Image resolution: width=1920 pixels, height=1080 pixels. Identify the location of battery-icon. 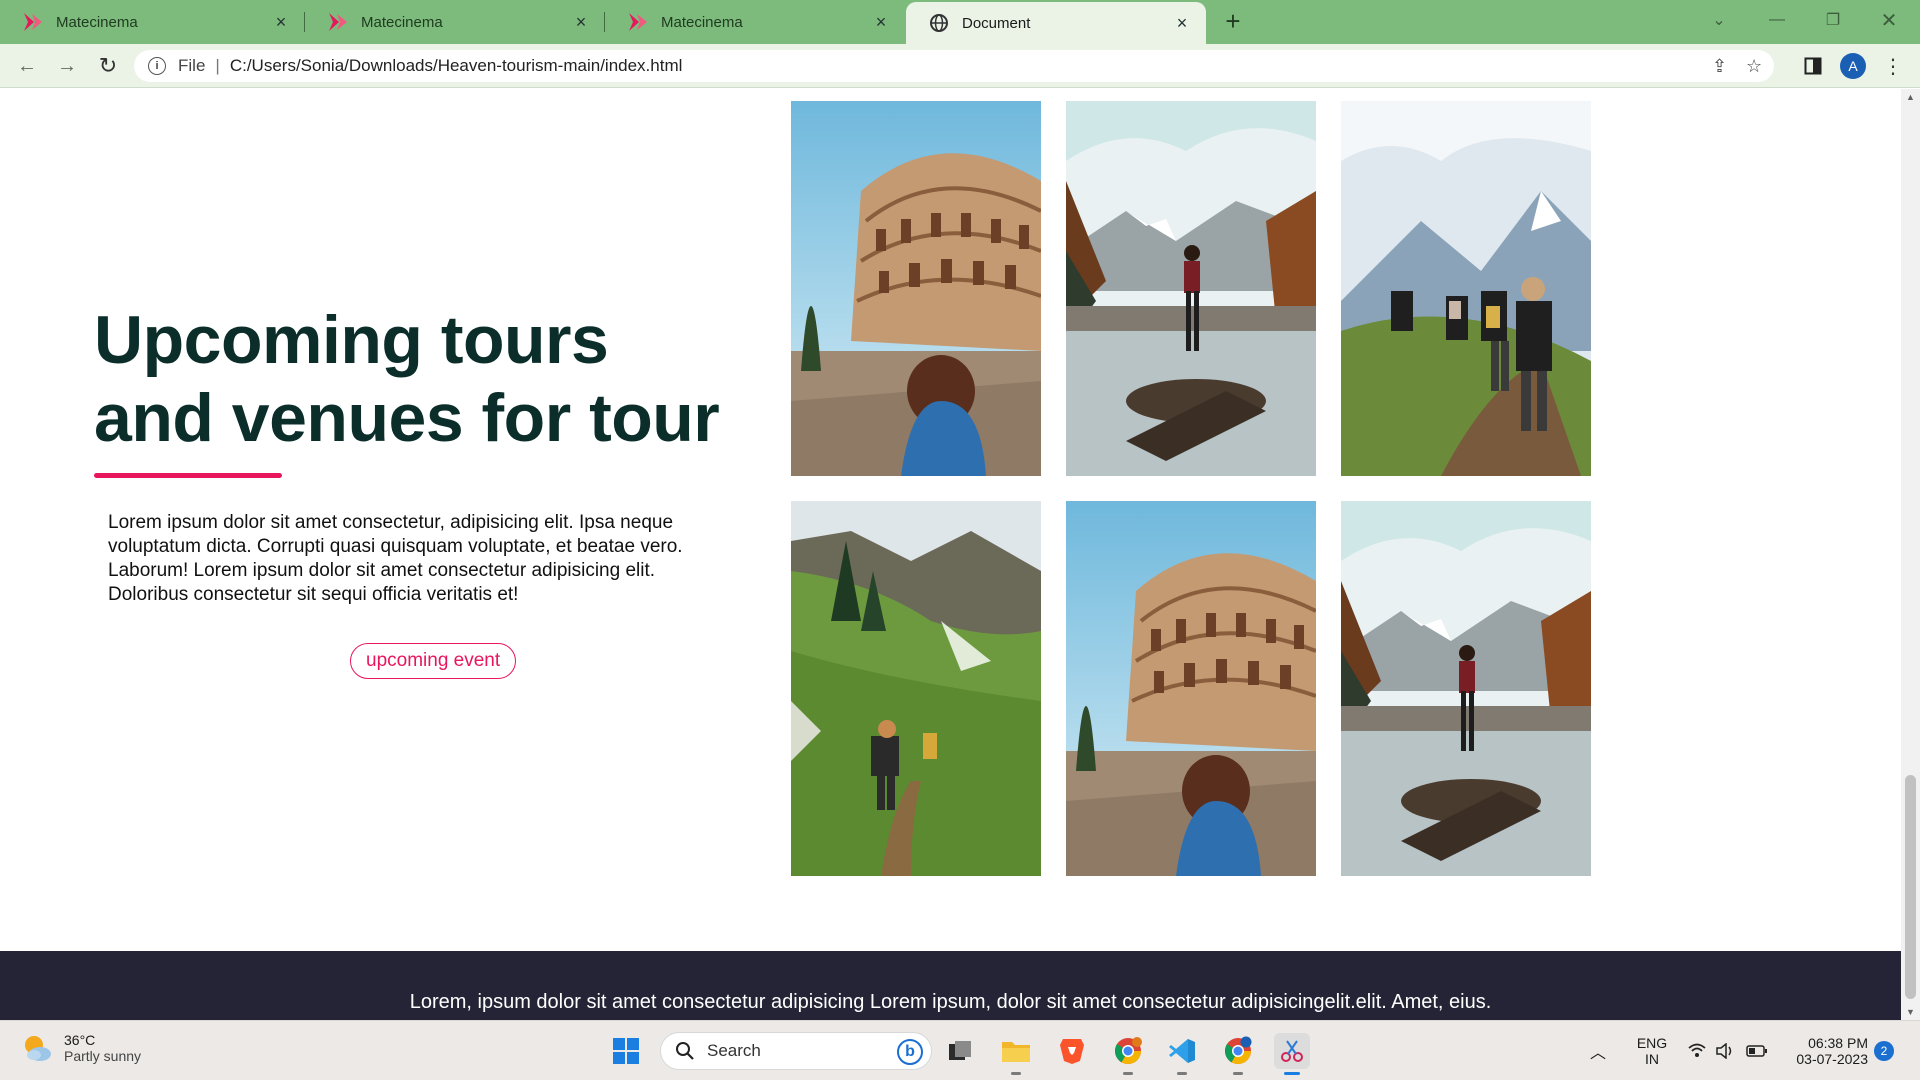
(1757, 1050).